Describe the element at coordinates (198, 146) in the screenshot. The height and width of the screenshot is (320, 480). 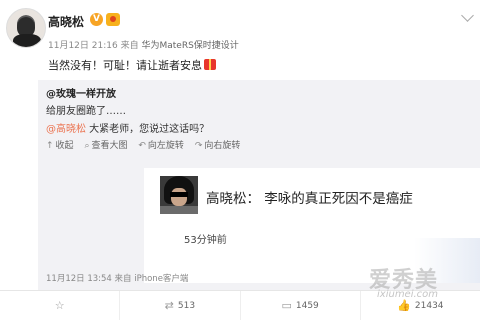
I see `rotate-right-icon: ↷` at that location.